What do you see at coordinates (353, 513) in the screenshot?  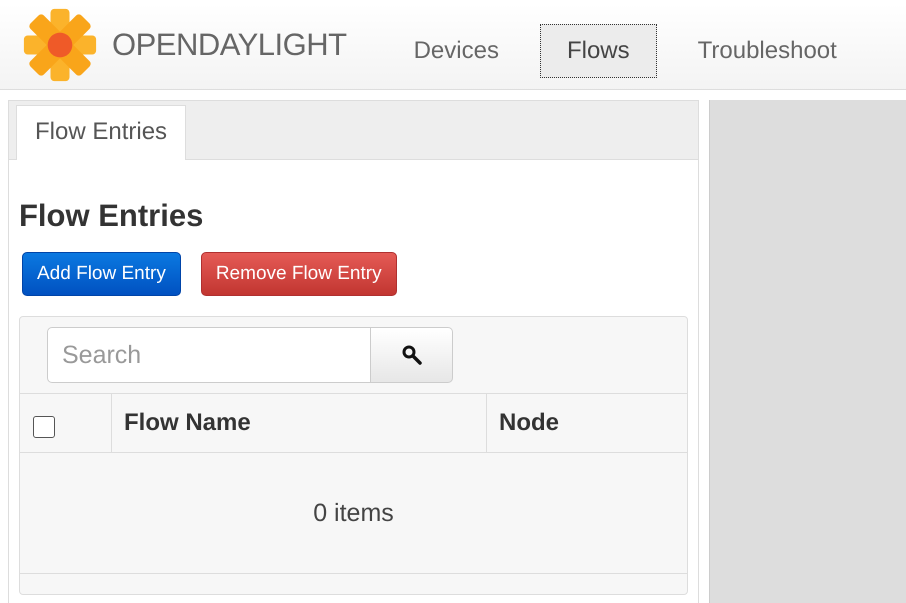 I see `empty-message: 0 items` at bounding box center [353, 513].